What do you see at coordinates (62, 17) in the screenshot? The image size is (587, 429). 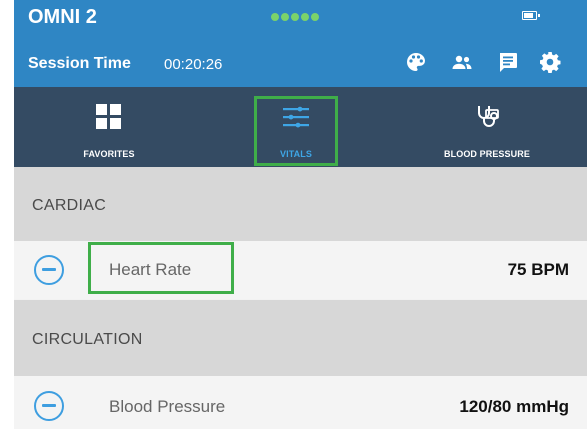 I see `app-title: OMNI 2` at bounding box center [62, 17].